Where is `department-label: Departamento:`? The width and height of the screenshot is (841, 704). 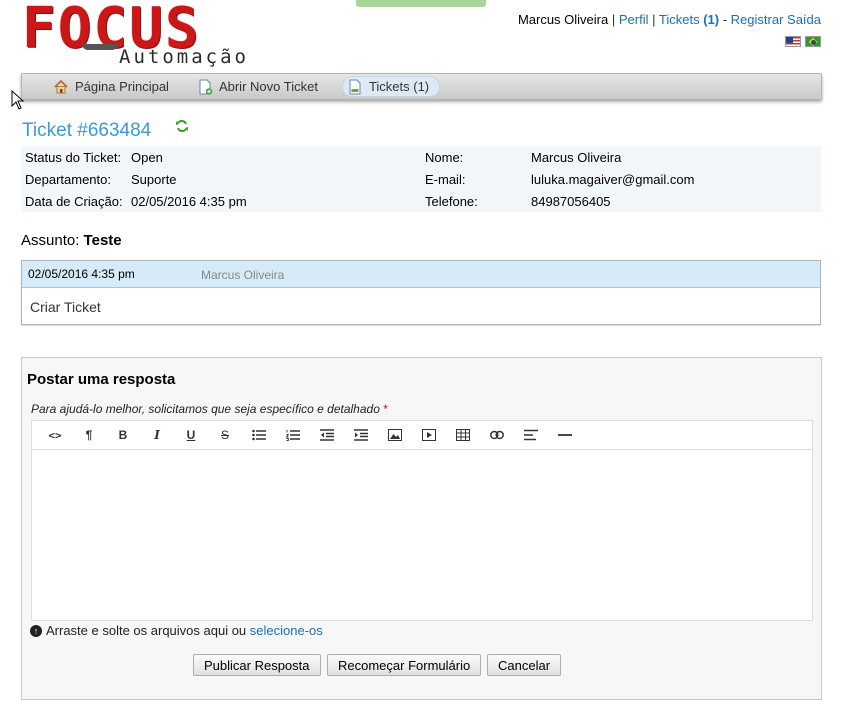
department-label: Departamento: is located at coordinates (68, 179).